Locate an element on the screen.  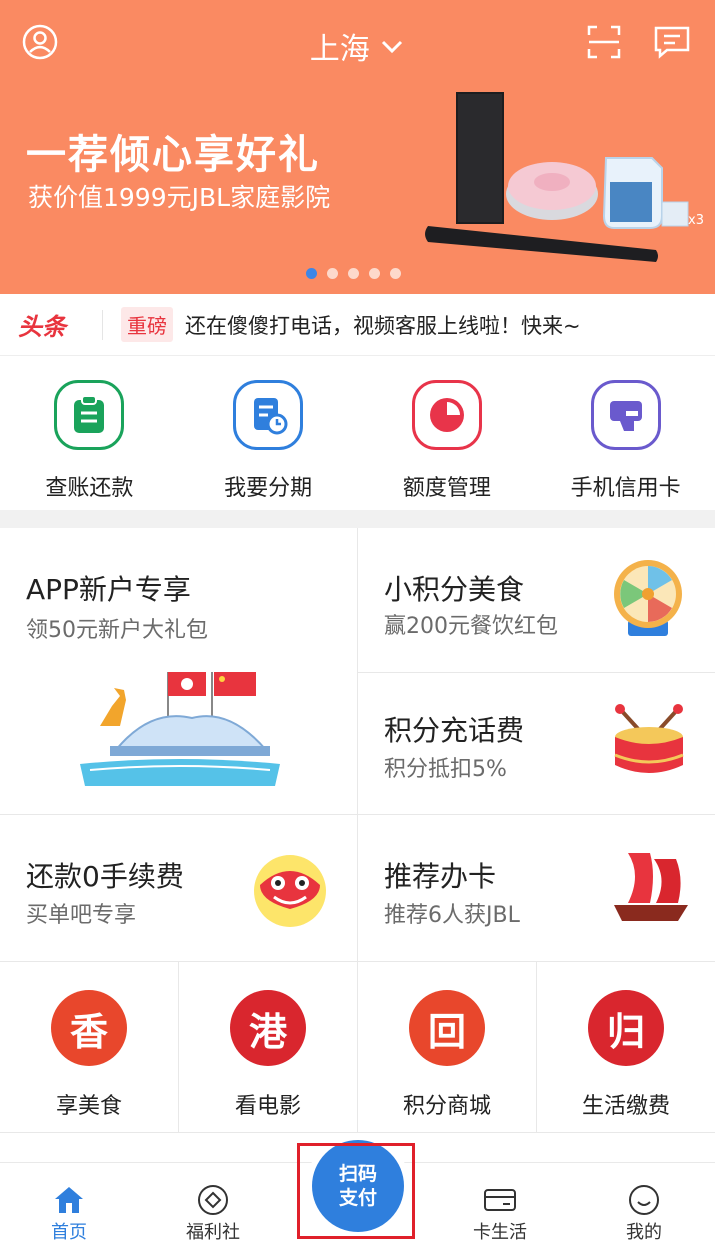
lion-dance-icon is located at coordinates (290, 891).